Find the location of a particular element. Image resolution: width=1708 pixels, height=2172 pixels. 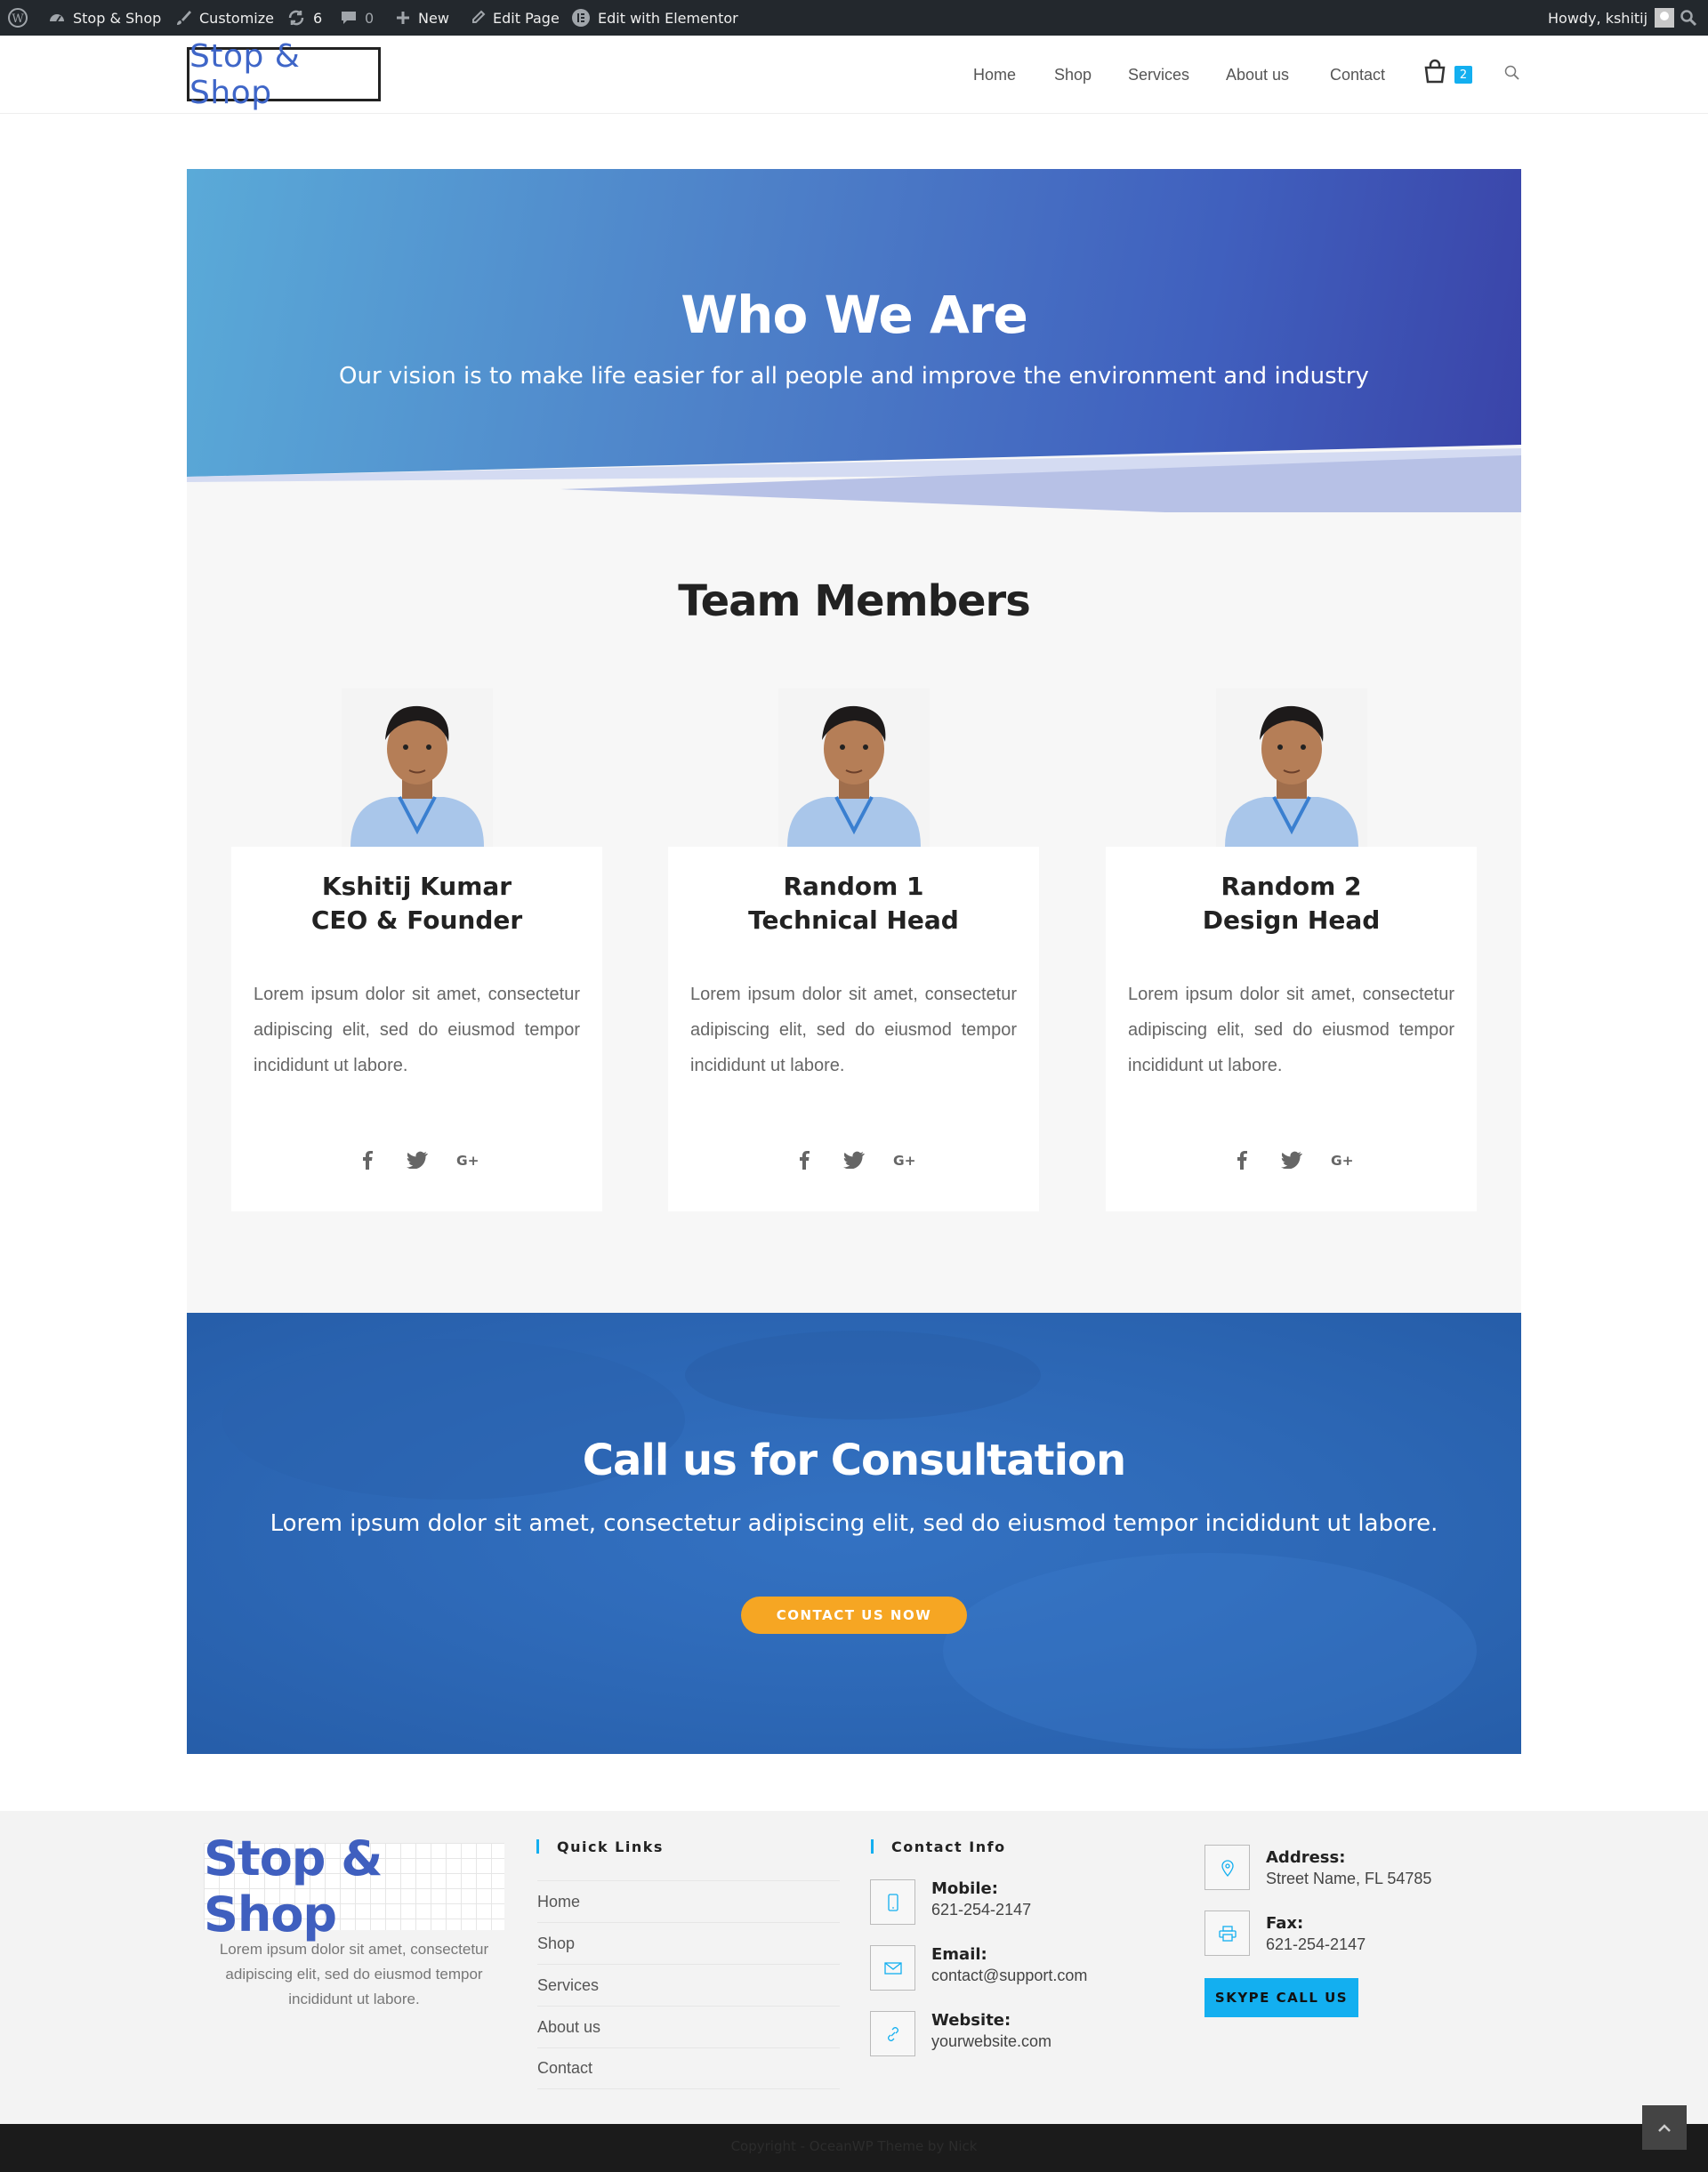

cta-title: Call us for Consultation is located at coordinates (854, 1461).